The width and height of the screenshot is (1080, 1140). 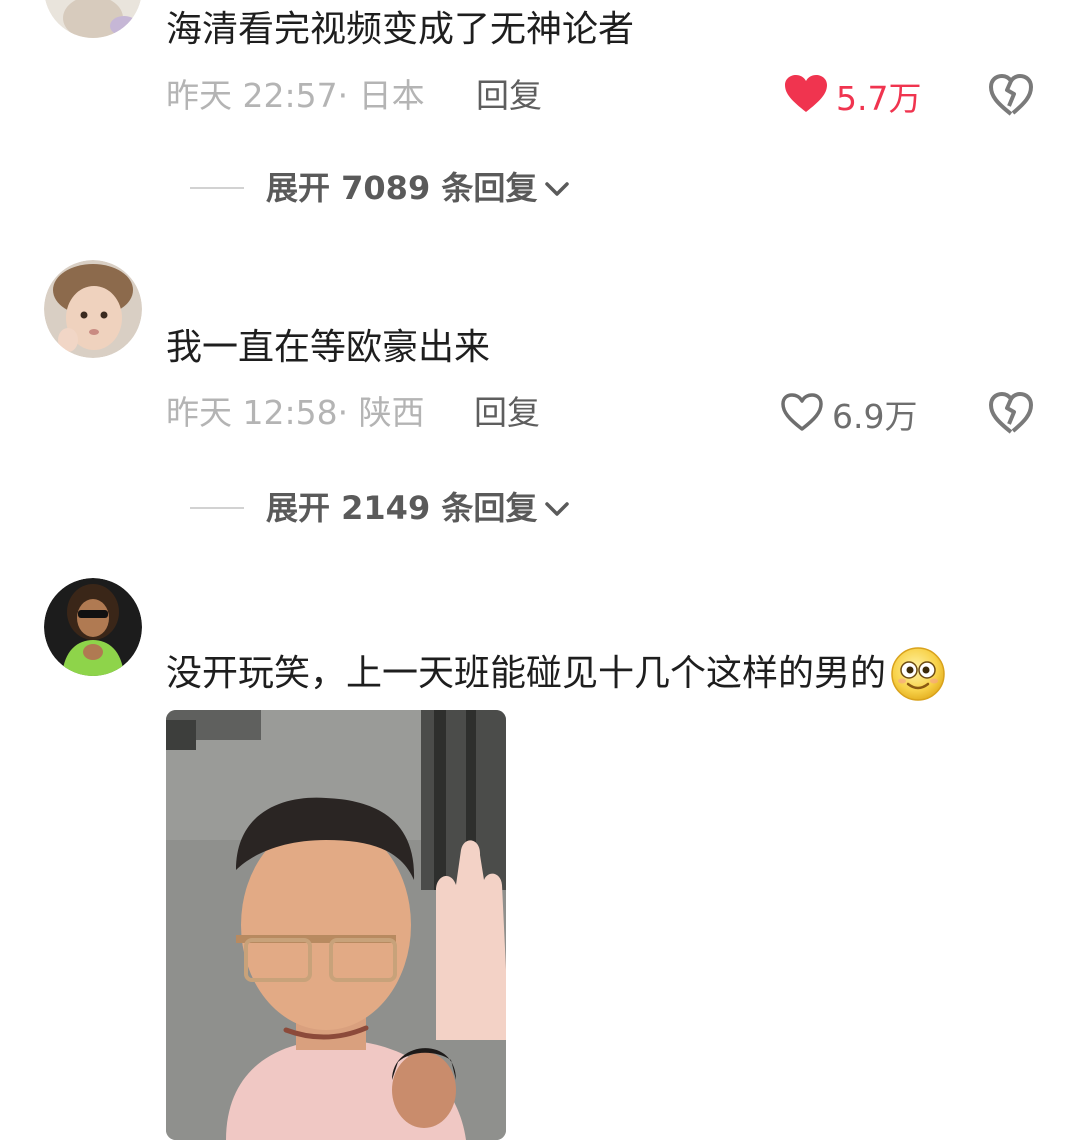 What do you see at coordinates (402, 188) in the screenshot?
I see `expand-replies-label: 展开 7089 条回复` at bounding box center [402, 188].